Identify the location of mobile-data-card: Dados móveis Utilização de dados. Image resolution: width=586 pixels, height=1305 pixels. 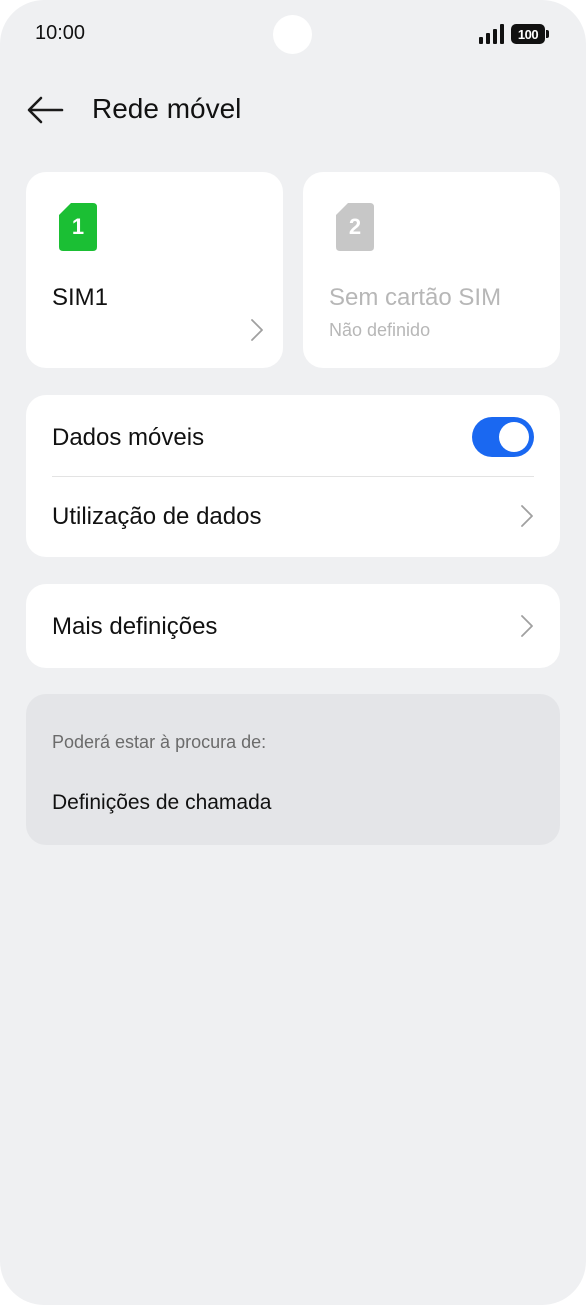
(293, 476).